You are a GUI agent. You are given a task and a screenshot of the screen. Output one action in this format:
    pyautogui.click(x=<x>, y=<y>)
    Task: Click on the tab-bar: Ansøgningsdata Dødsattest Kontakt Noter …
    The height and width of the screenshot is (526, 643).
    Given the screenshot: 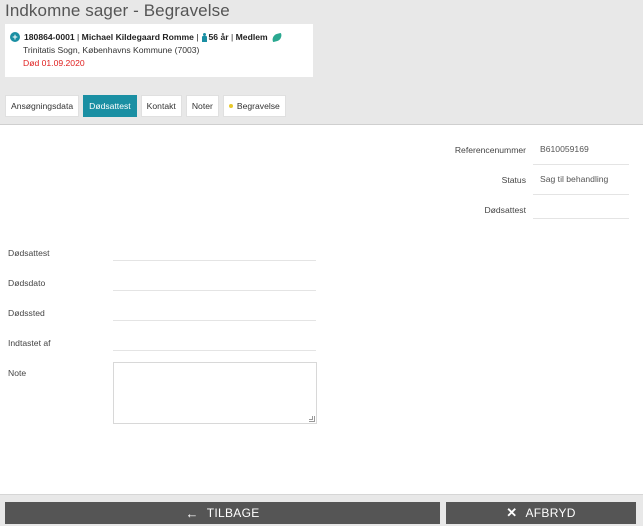 What is the action you would take?
    pyautogui.click(x=145, y=106)
    